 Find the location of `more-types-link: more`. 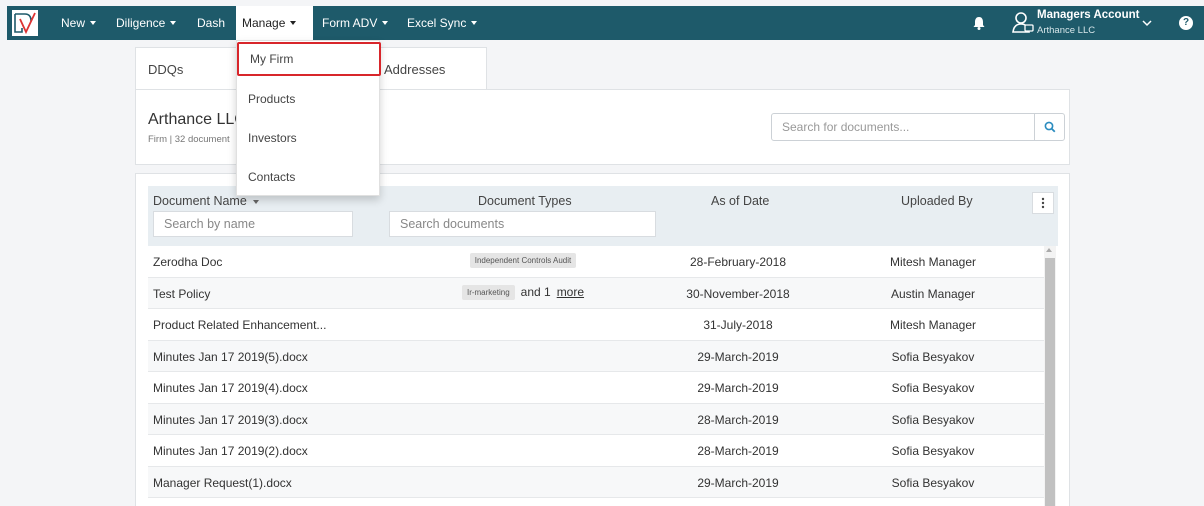

more-types-link: more is located at coordinates (570, 292).